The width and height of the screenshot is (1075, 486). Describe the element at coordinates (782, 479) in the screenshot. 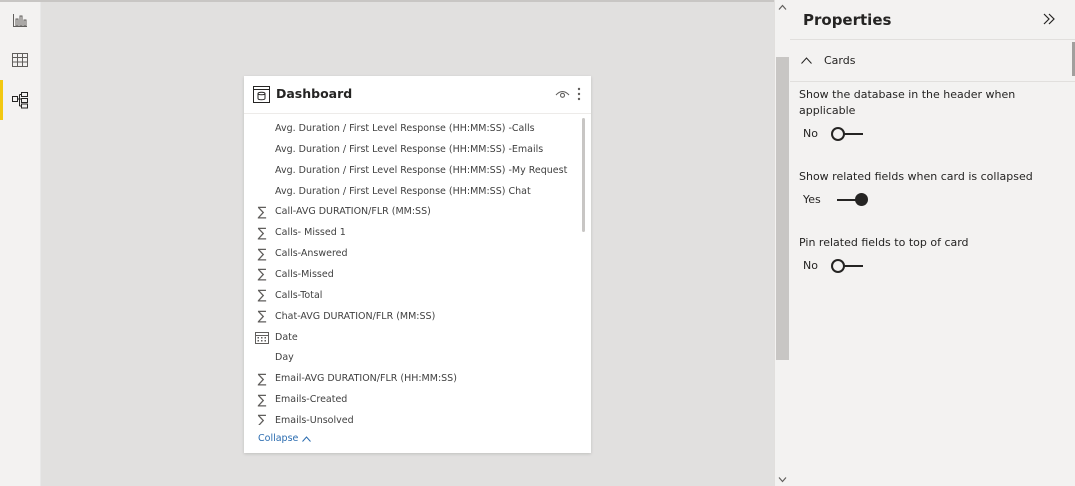

I see `scroll-down-icon` at that location.